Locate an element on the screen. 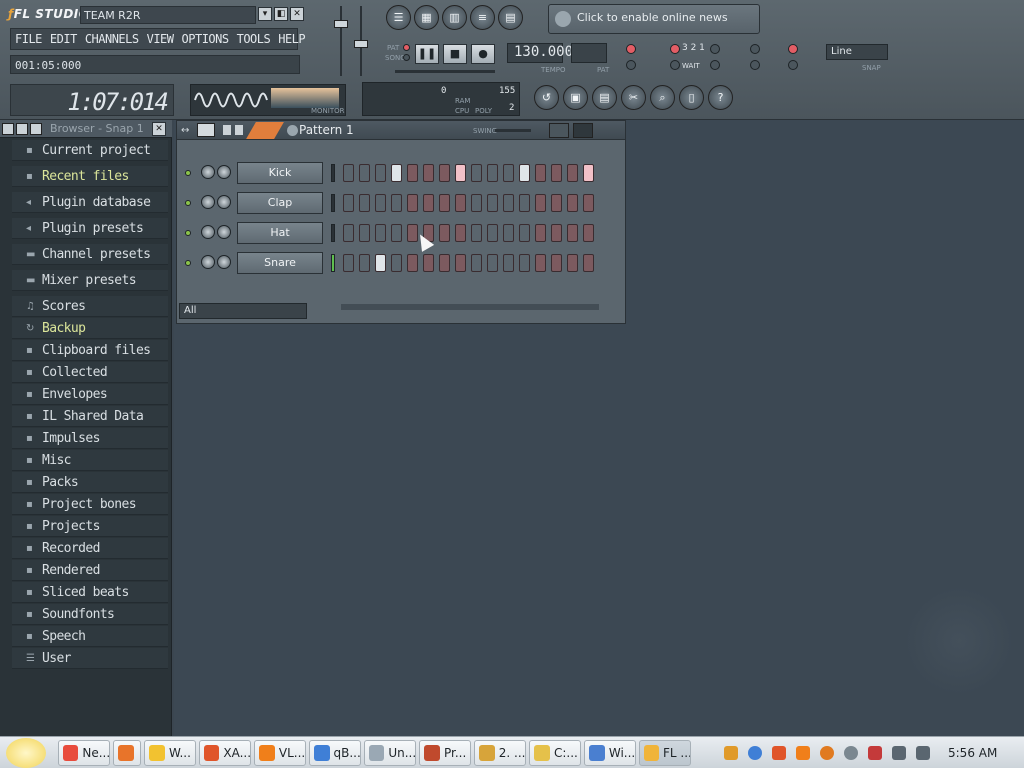  snap-toggle-led is located at coordinates (793, 65).